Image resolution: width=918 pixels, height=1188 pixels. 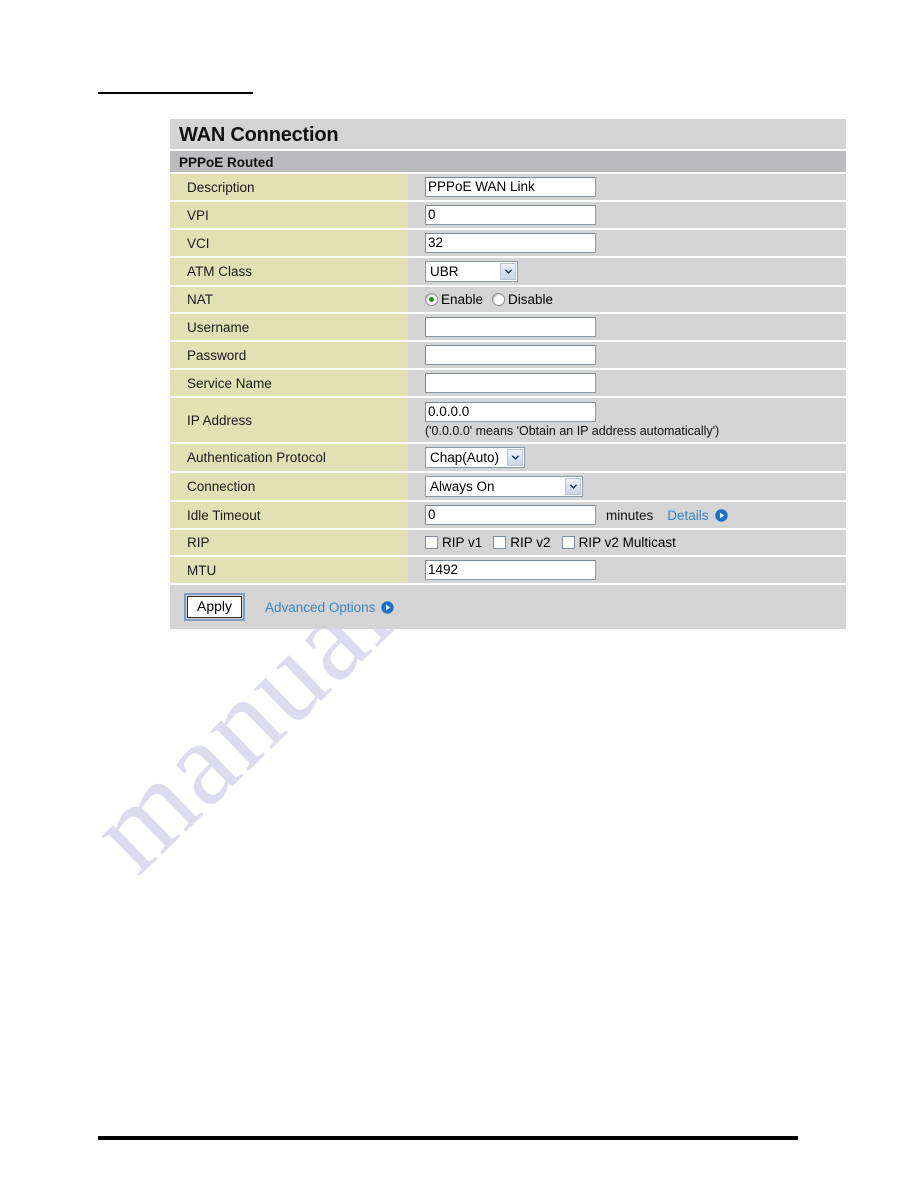 I want to click on label-idle-timeout: Idle Timeout, so click(x=289, y=515).